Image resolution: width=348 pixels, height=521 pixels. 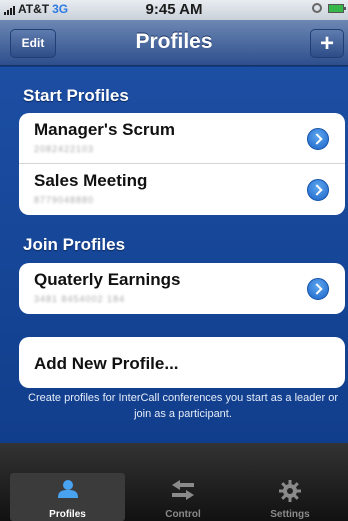 What do you see at coordinates (290, 514) in the screenshot?
I see `tab-label: Settings` at bounding box center [290, 514].